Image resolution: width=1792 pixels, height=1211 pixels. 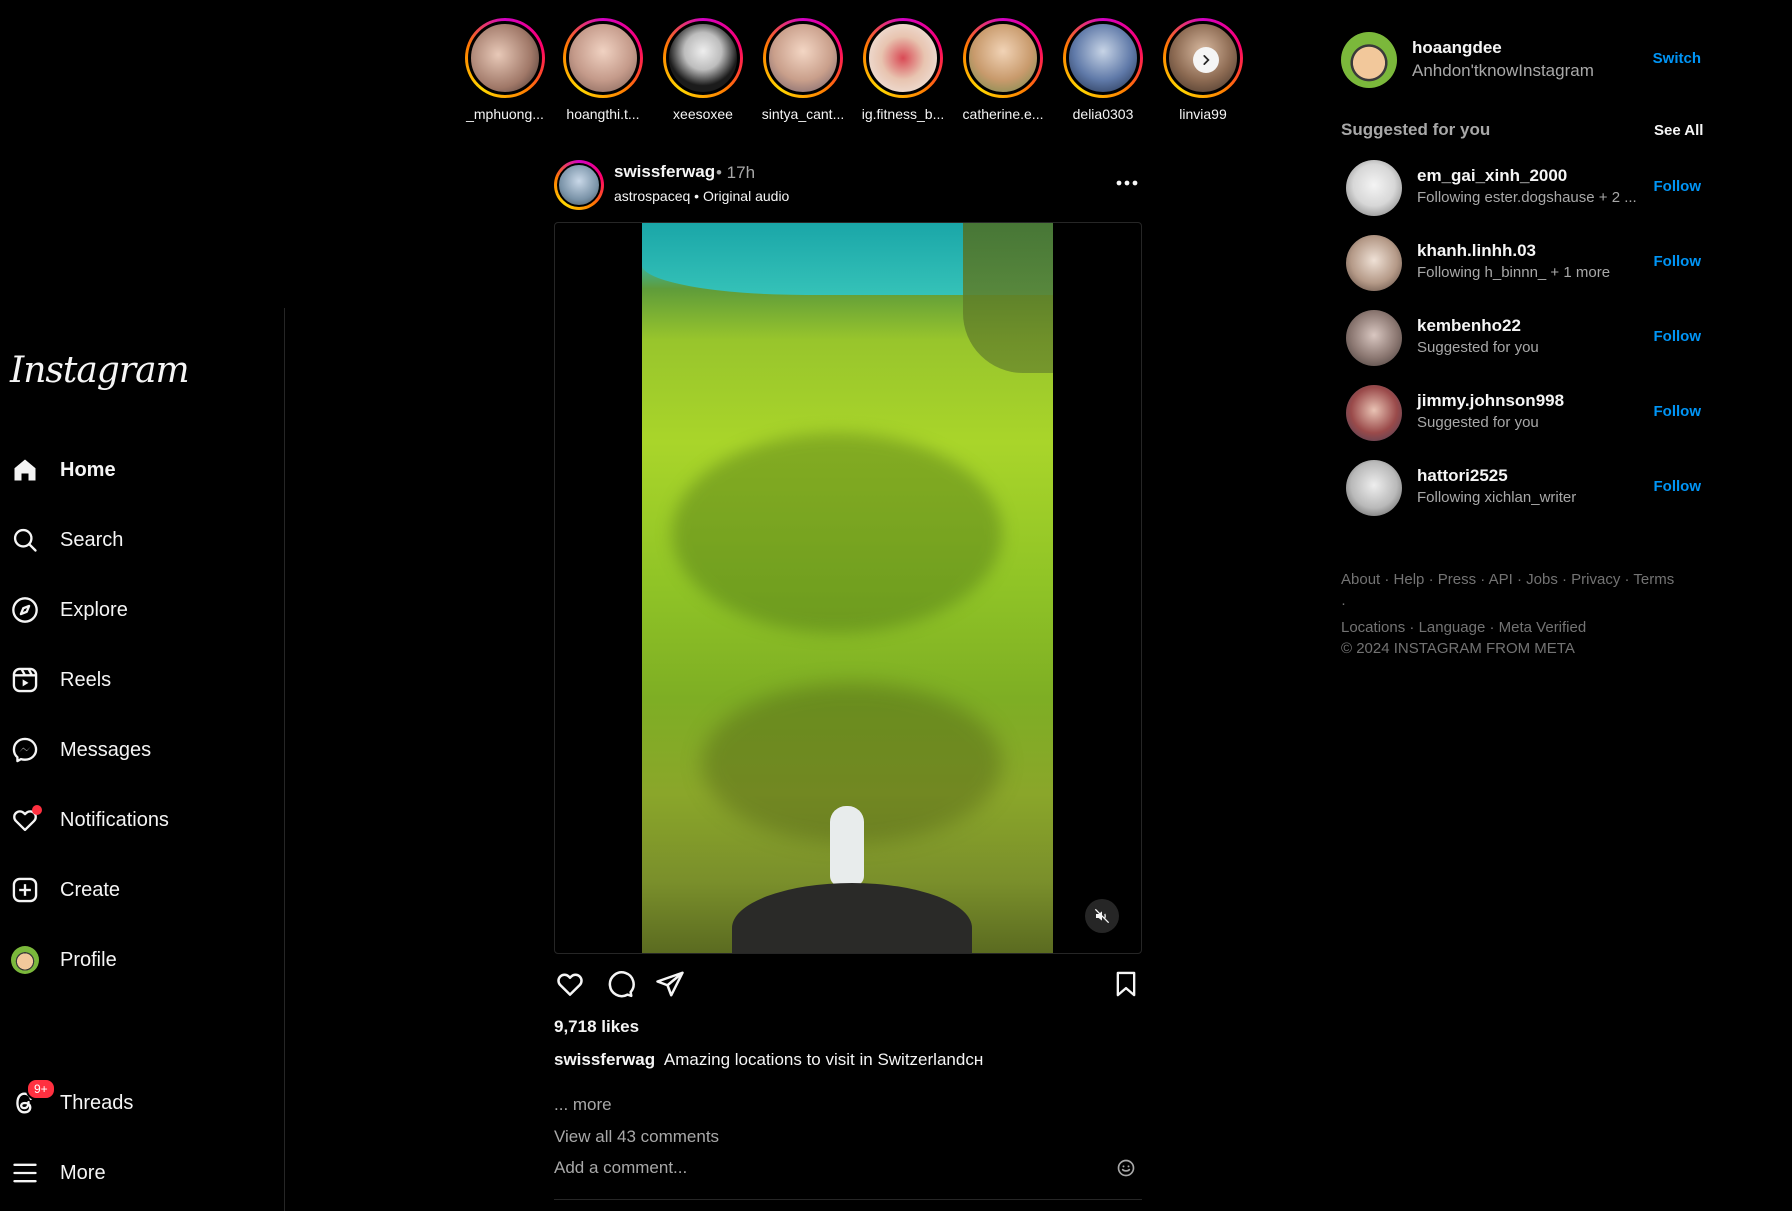 What do you see at coordinates (97, 1102) in the screenshot?
I see `nav-label: Threads` at bounding box center [97, 1102].